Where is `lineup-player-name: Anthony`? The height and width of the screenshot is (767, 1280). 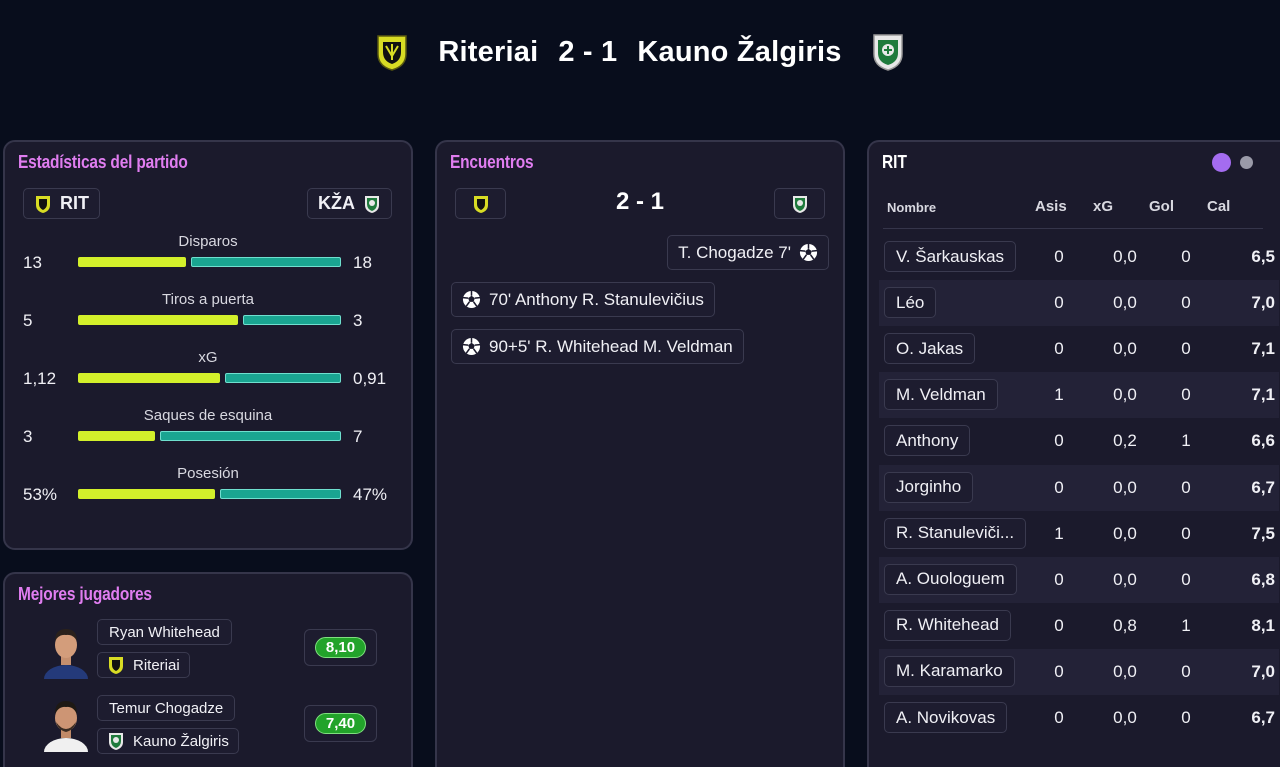
lineup-player-name: Anthony is located at coordinates (927, 440).